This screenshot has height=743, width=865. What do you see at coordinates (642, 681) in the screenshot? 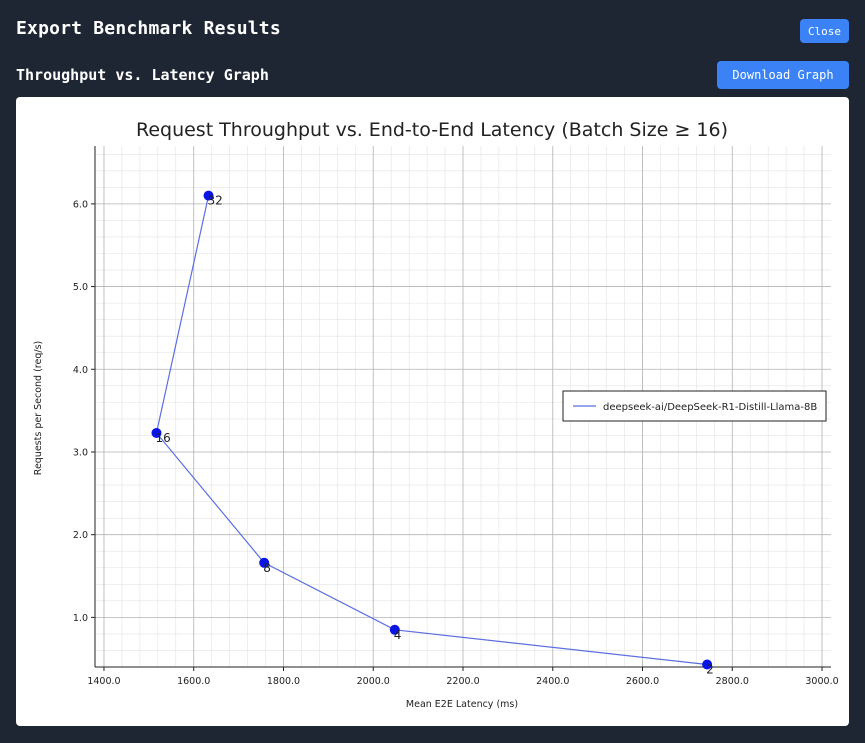
I see `x-tick-label: 2600.0` at bounding box center [642, 681].